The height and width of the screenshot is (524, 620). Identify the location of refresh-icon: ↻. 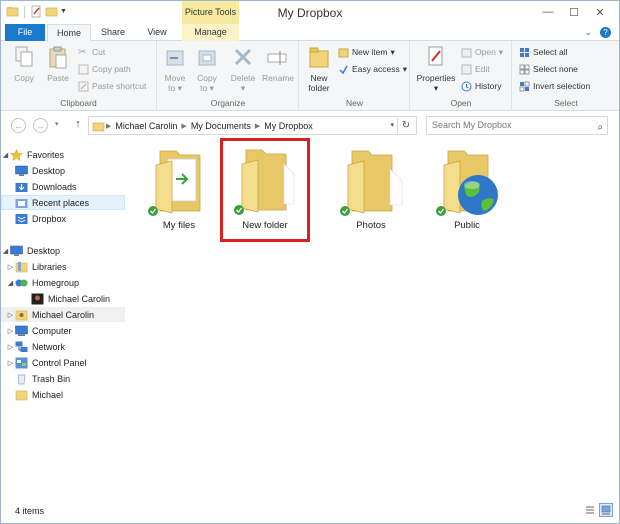
(406, 125).